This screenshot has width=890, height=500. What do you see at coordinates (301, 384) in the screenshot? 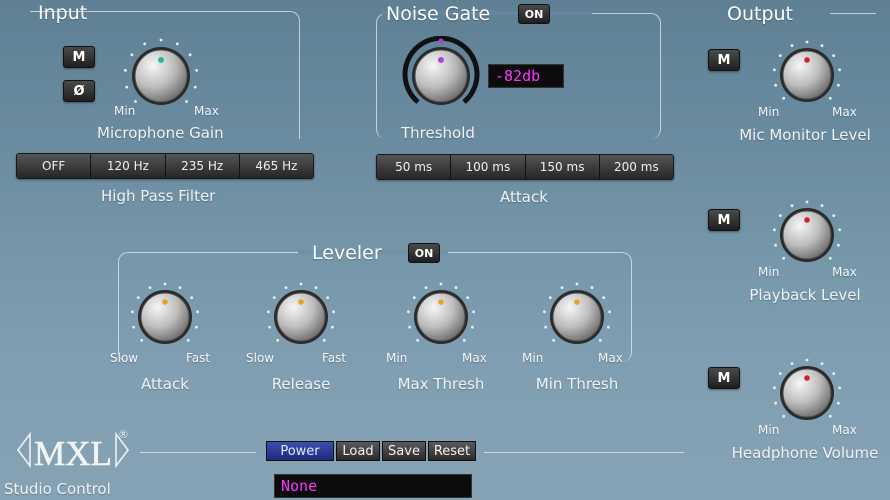
I see `leveler-release-label: Release` at bounding box center [301, 384].